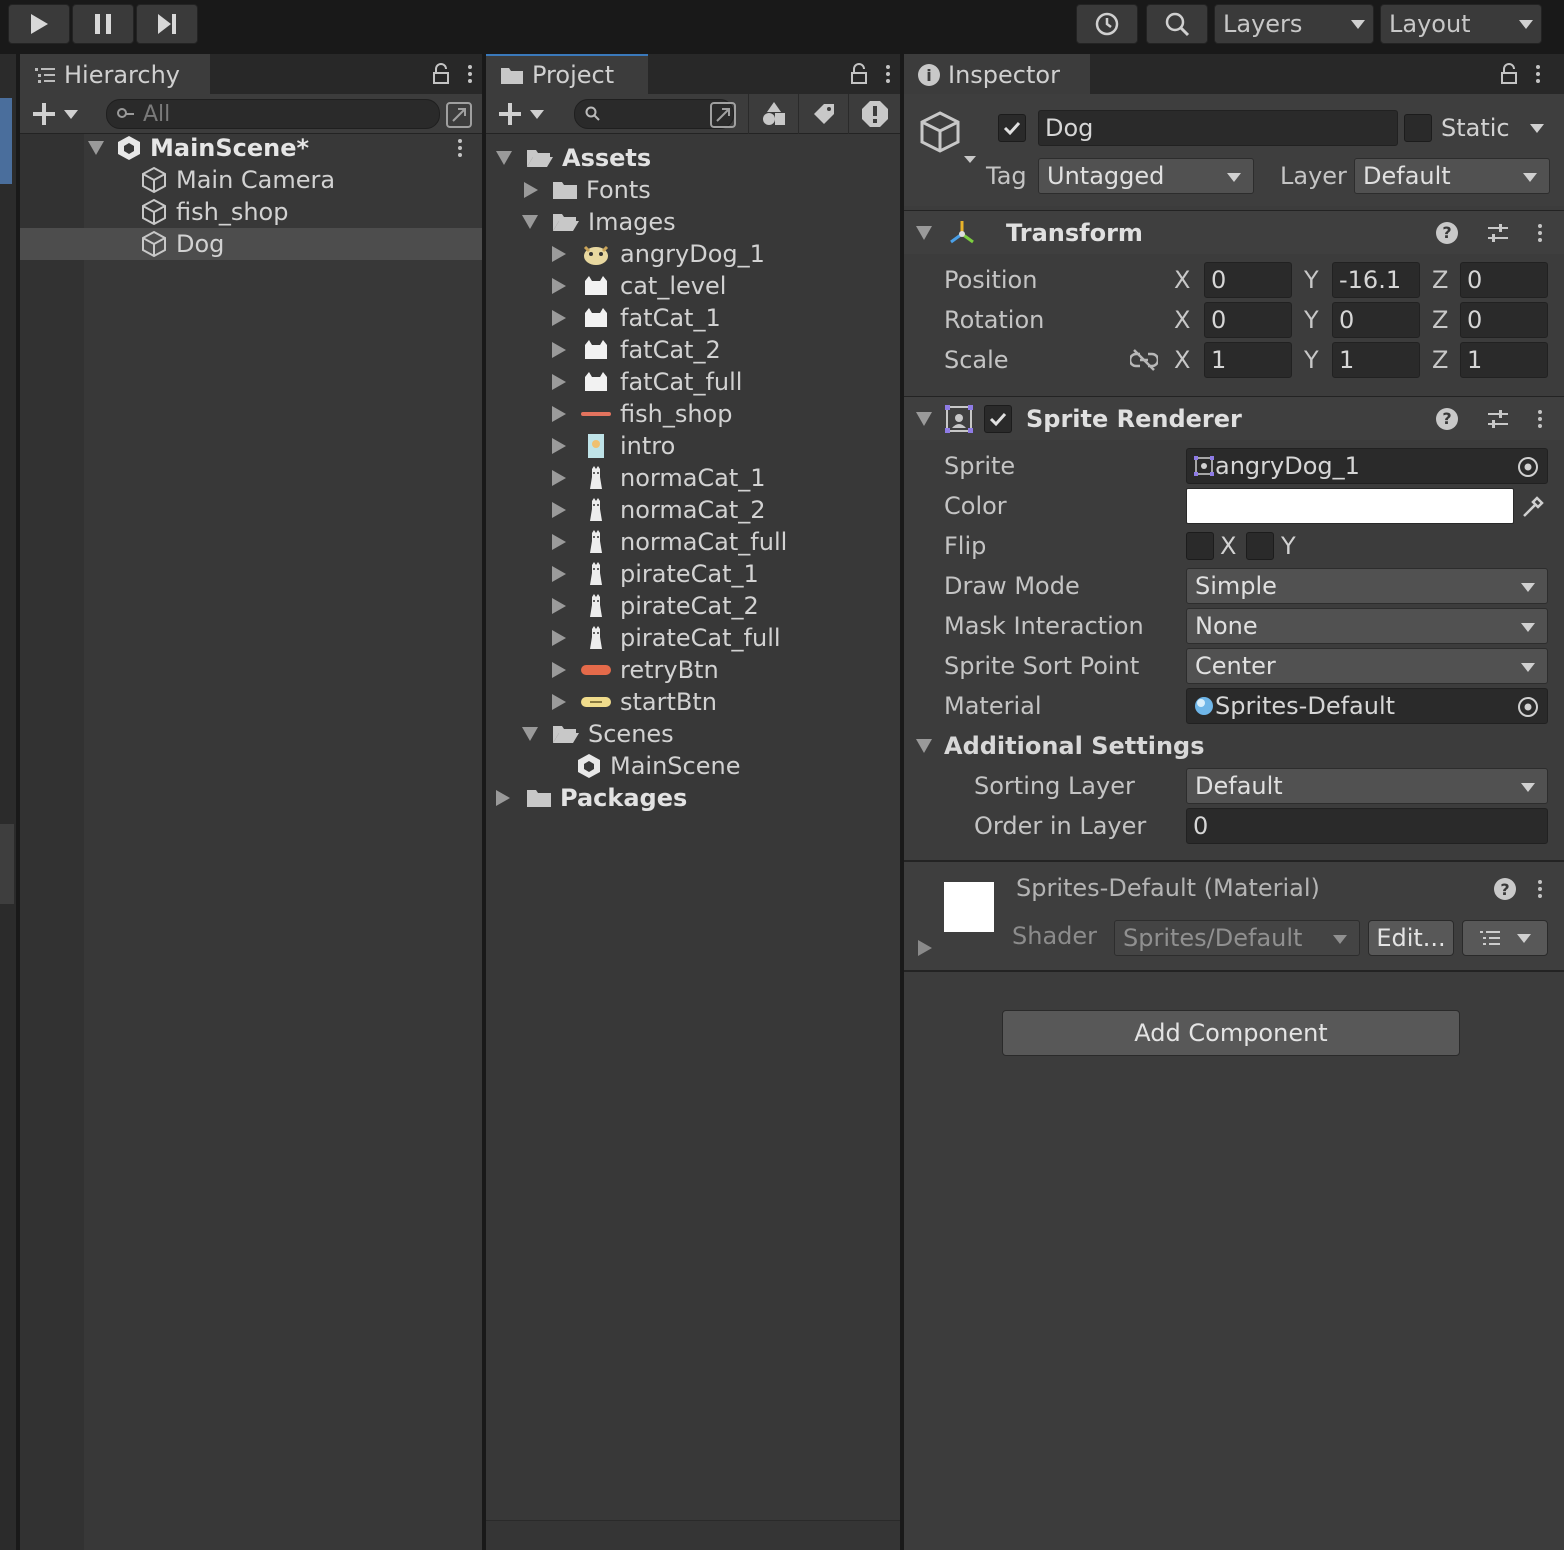 The image size is (1564, 1550). Describe the element at coordinates (1504, 320) in the screenshot. I see `rotation-z-field: 0` at that location.